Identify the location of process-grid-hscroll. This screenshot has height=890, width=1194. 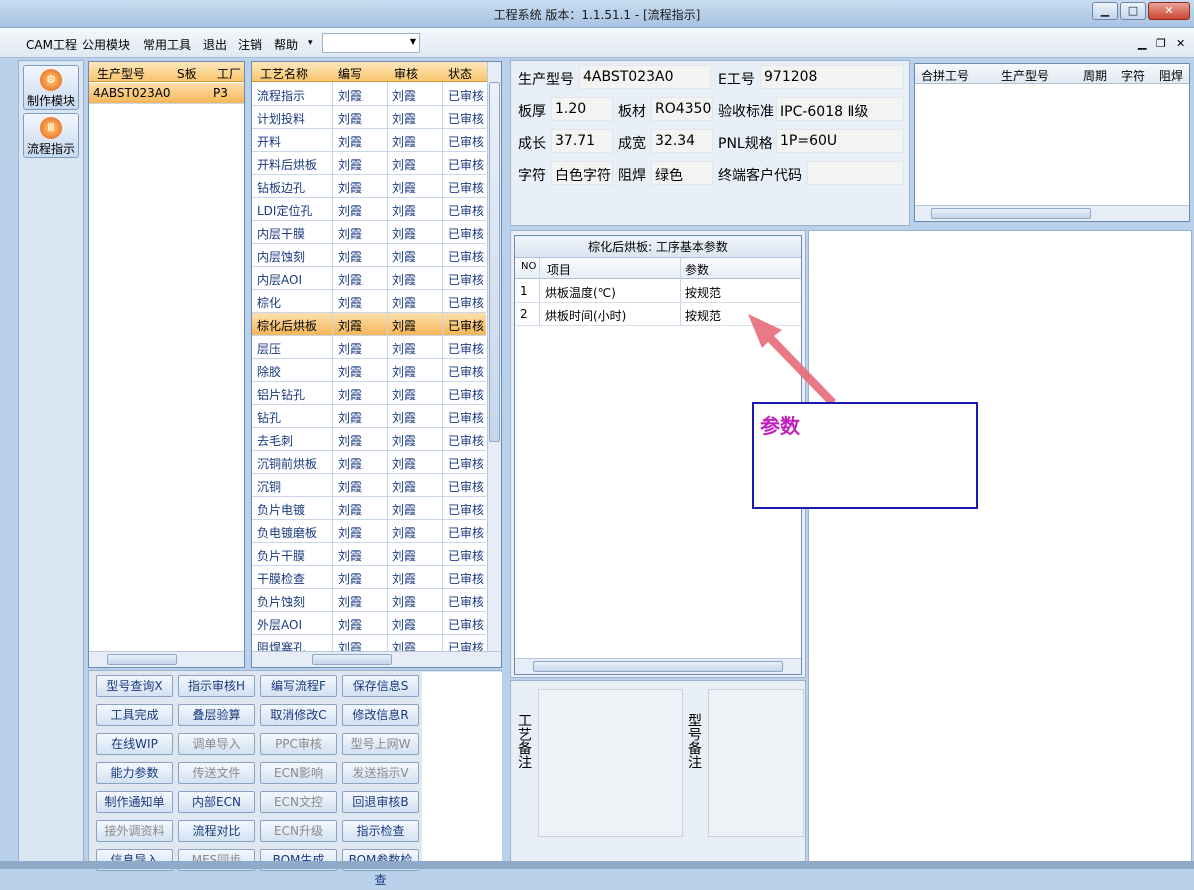
(376, 659).